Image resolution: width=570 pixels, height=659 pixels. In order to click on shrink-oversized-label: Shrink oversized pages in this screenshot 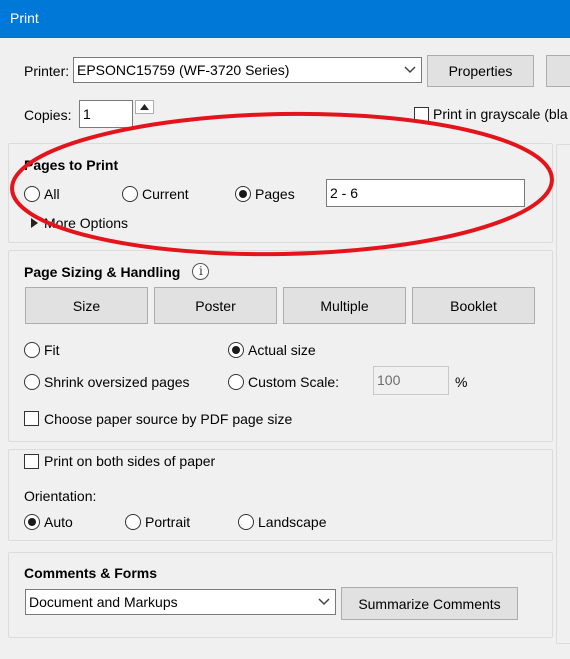, I will do `click(117, 382)`.